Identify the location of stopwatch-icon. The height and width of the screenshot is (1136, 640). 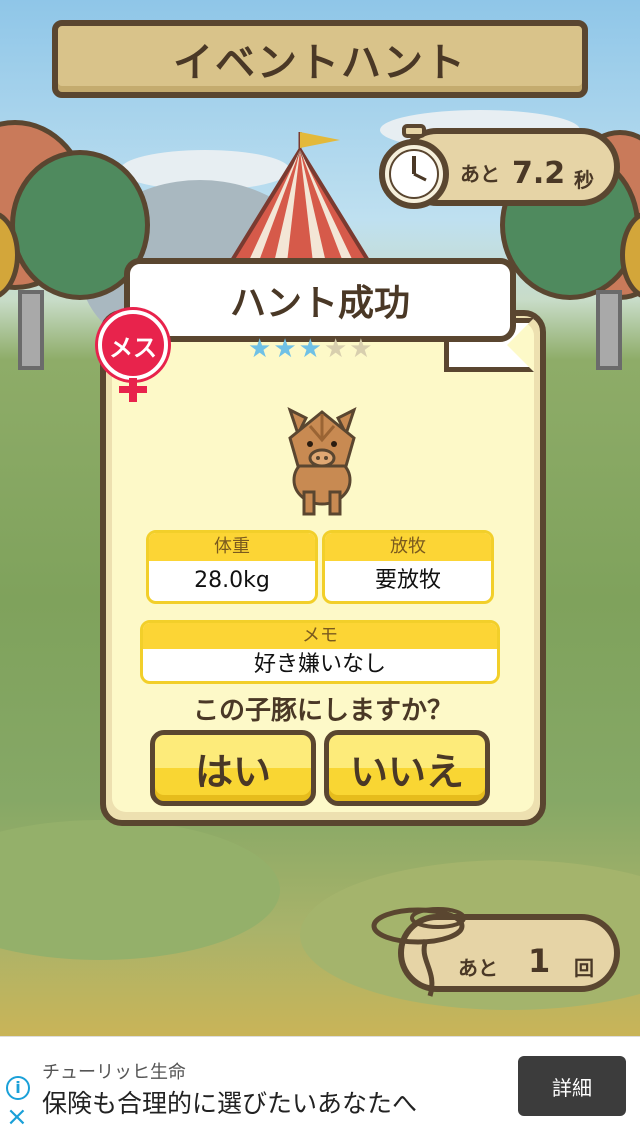
(414, 166).